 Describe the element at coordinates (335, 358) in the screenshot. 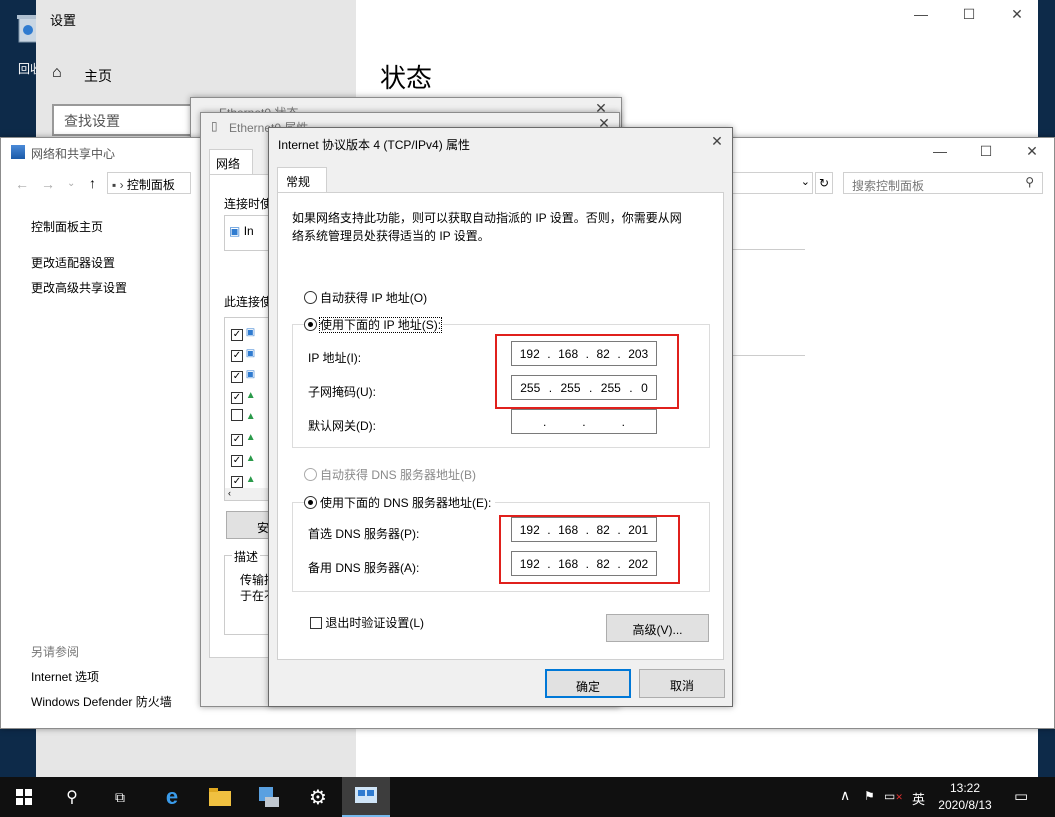

I see `ip-label: IP 地址(I):` at that location.